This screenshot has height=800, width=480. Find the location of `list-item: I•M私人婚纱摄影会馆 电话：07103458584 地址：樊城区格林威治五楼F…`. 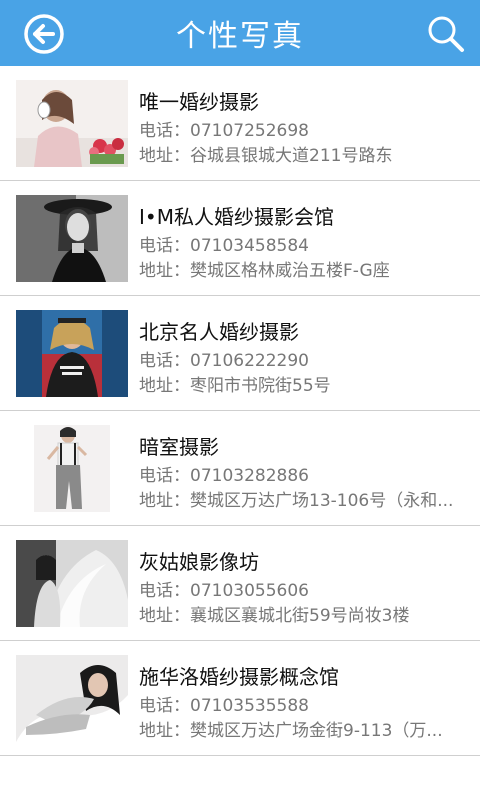

list-item: I•M私人婚纱摄影会馆 电话：07103458584 地址：樊城区格林威治五楼F… is located at coordinates (240, 238).